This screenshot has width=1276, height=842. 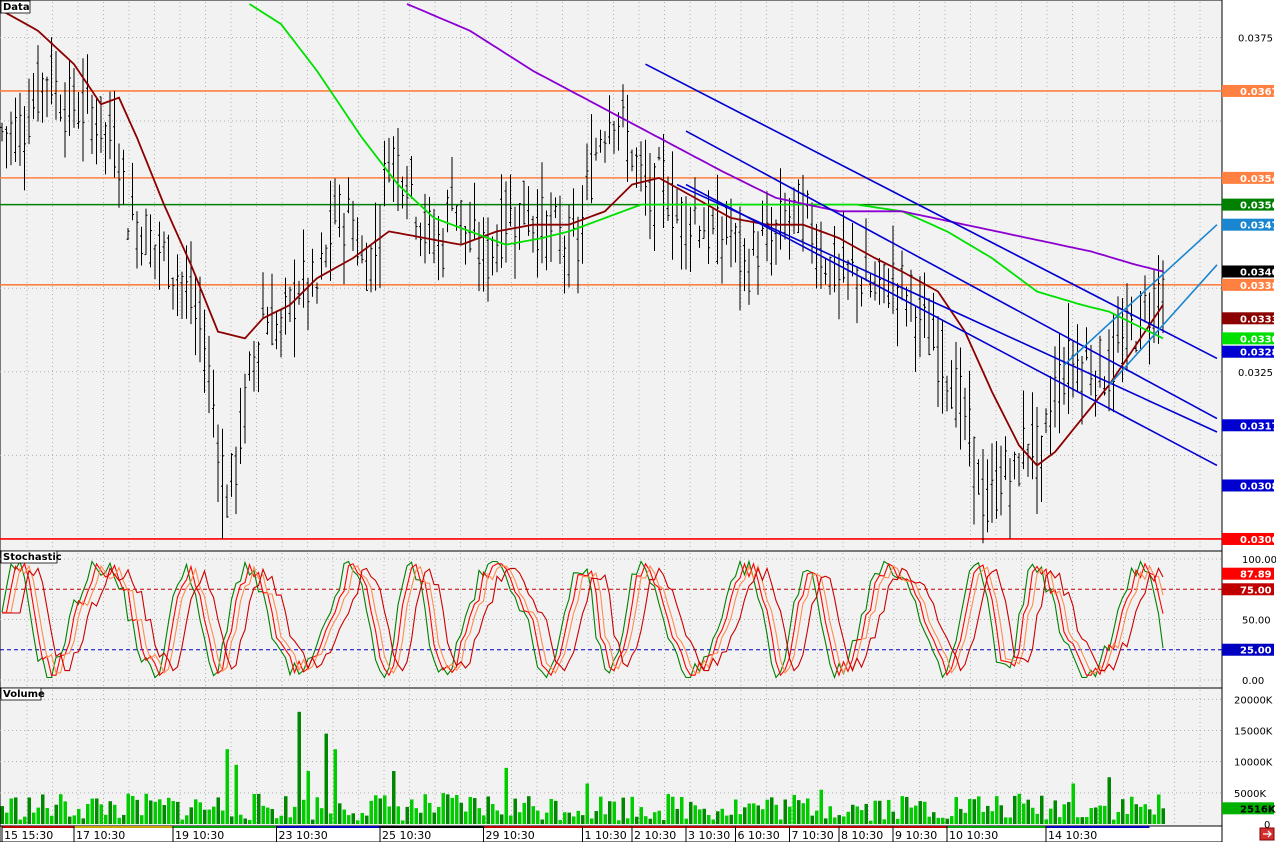 What do you see at coordinates (1258, 809) in the screenshot?
I see `volume-tag: 2516K` at bounding box center [1258, 809].